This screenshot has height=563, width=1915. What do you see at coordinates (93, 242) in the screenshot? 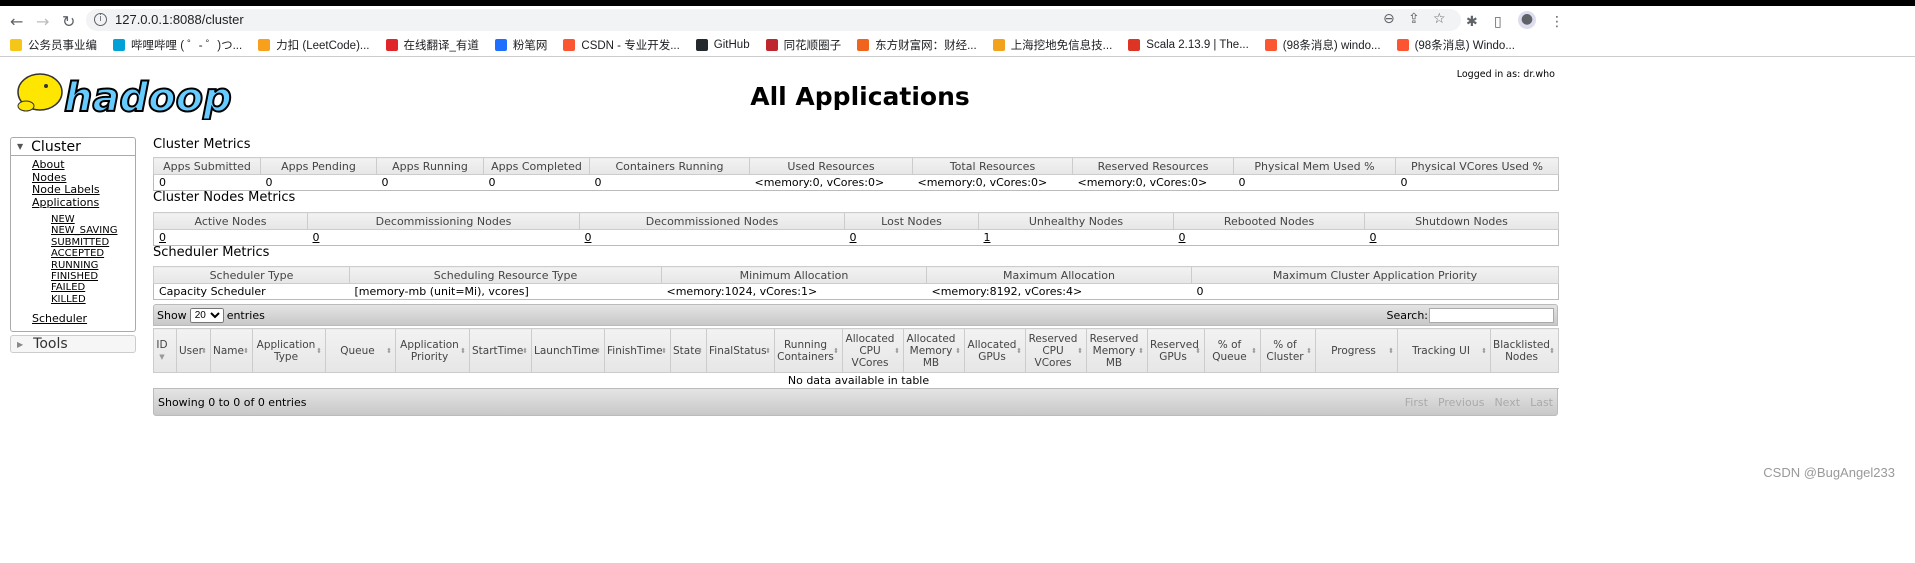
I see `sidebar-link-submitted: SUBMITTED` at bounding box center [93, 242].